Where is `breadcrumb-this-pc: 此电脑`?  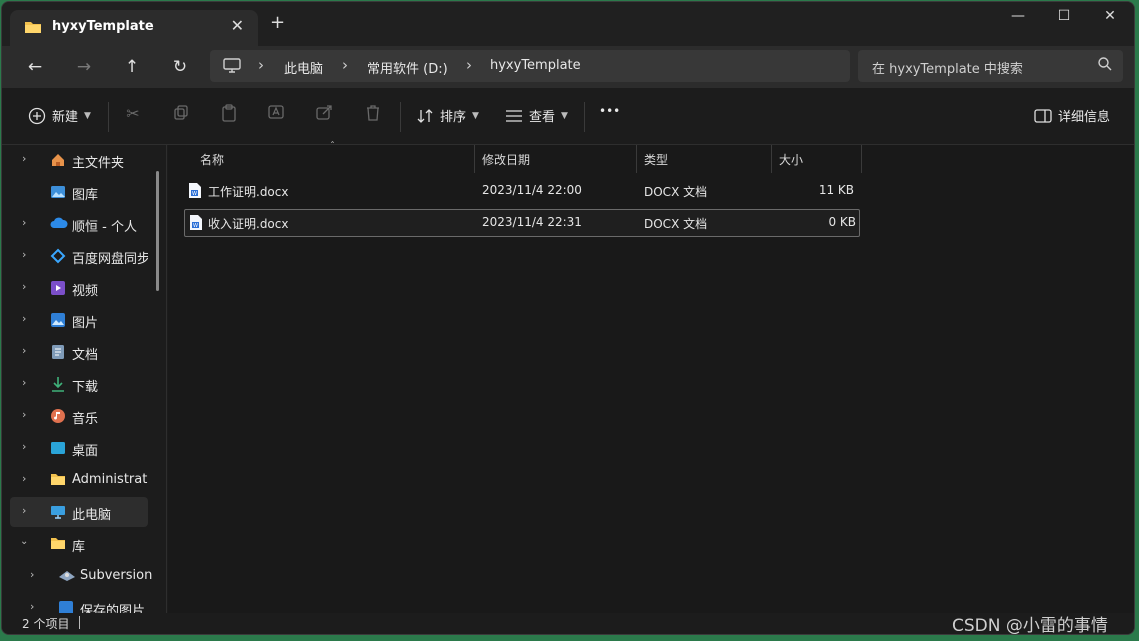 breadcrumb-this-pc: 此电脑 is located at coordinates (303, 67).